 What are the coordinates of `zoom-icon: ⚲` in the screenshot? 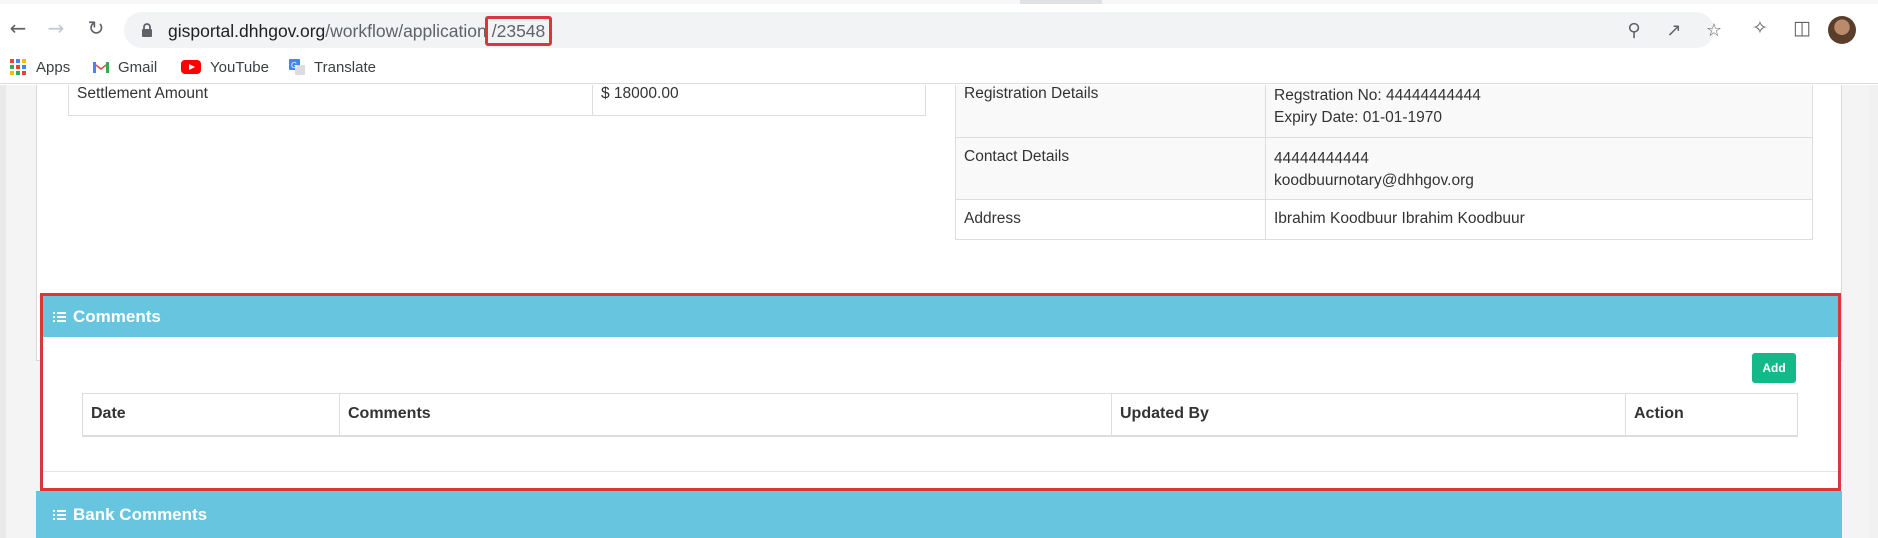 It's located at (1634, 30).